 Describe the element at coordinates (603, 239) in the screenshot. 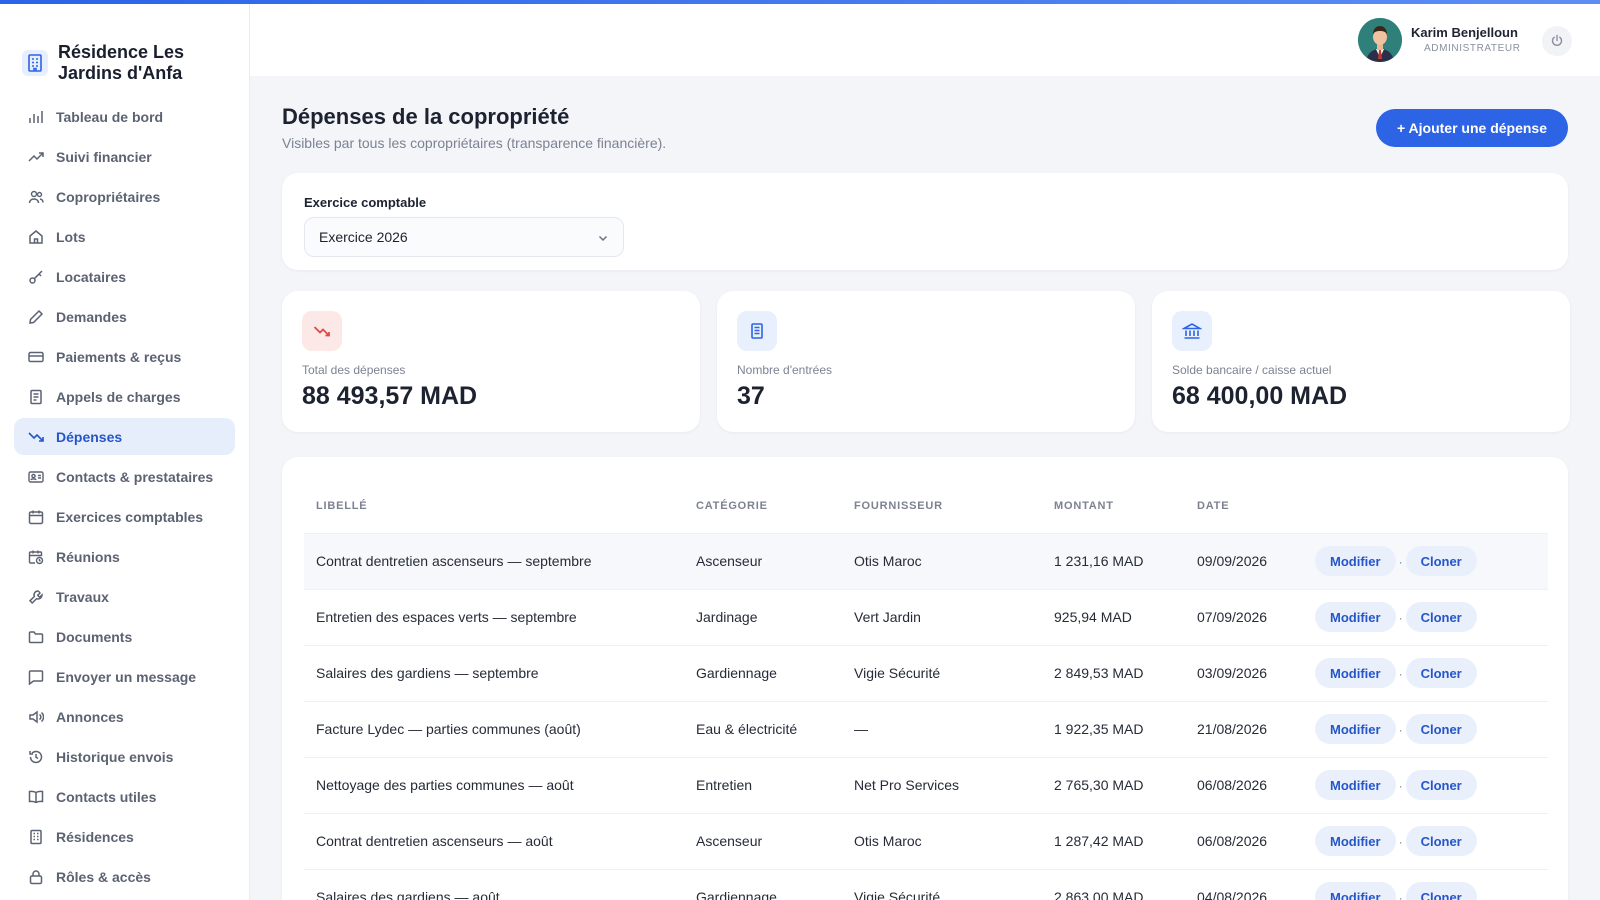

I see `chevron-down-icon` at that location.